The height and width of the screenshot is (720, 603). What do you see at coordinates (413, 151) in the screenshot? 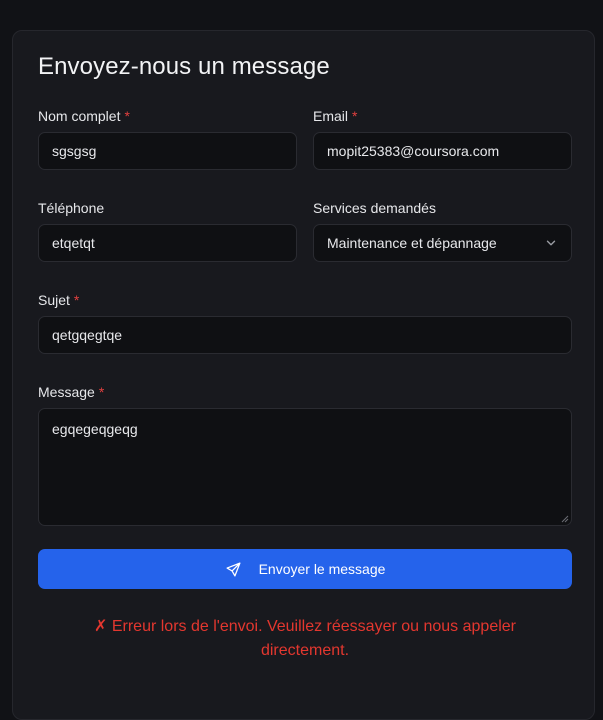
I see `email-input-value: mopit25383@coursora.com` at bounding box center [413, 151].